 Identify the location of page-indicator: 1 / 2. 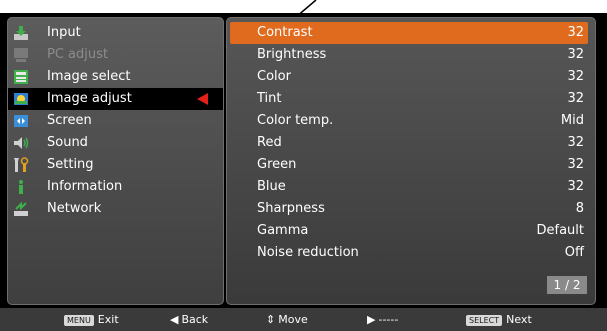
(567, 285).